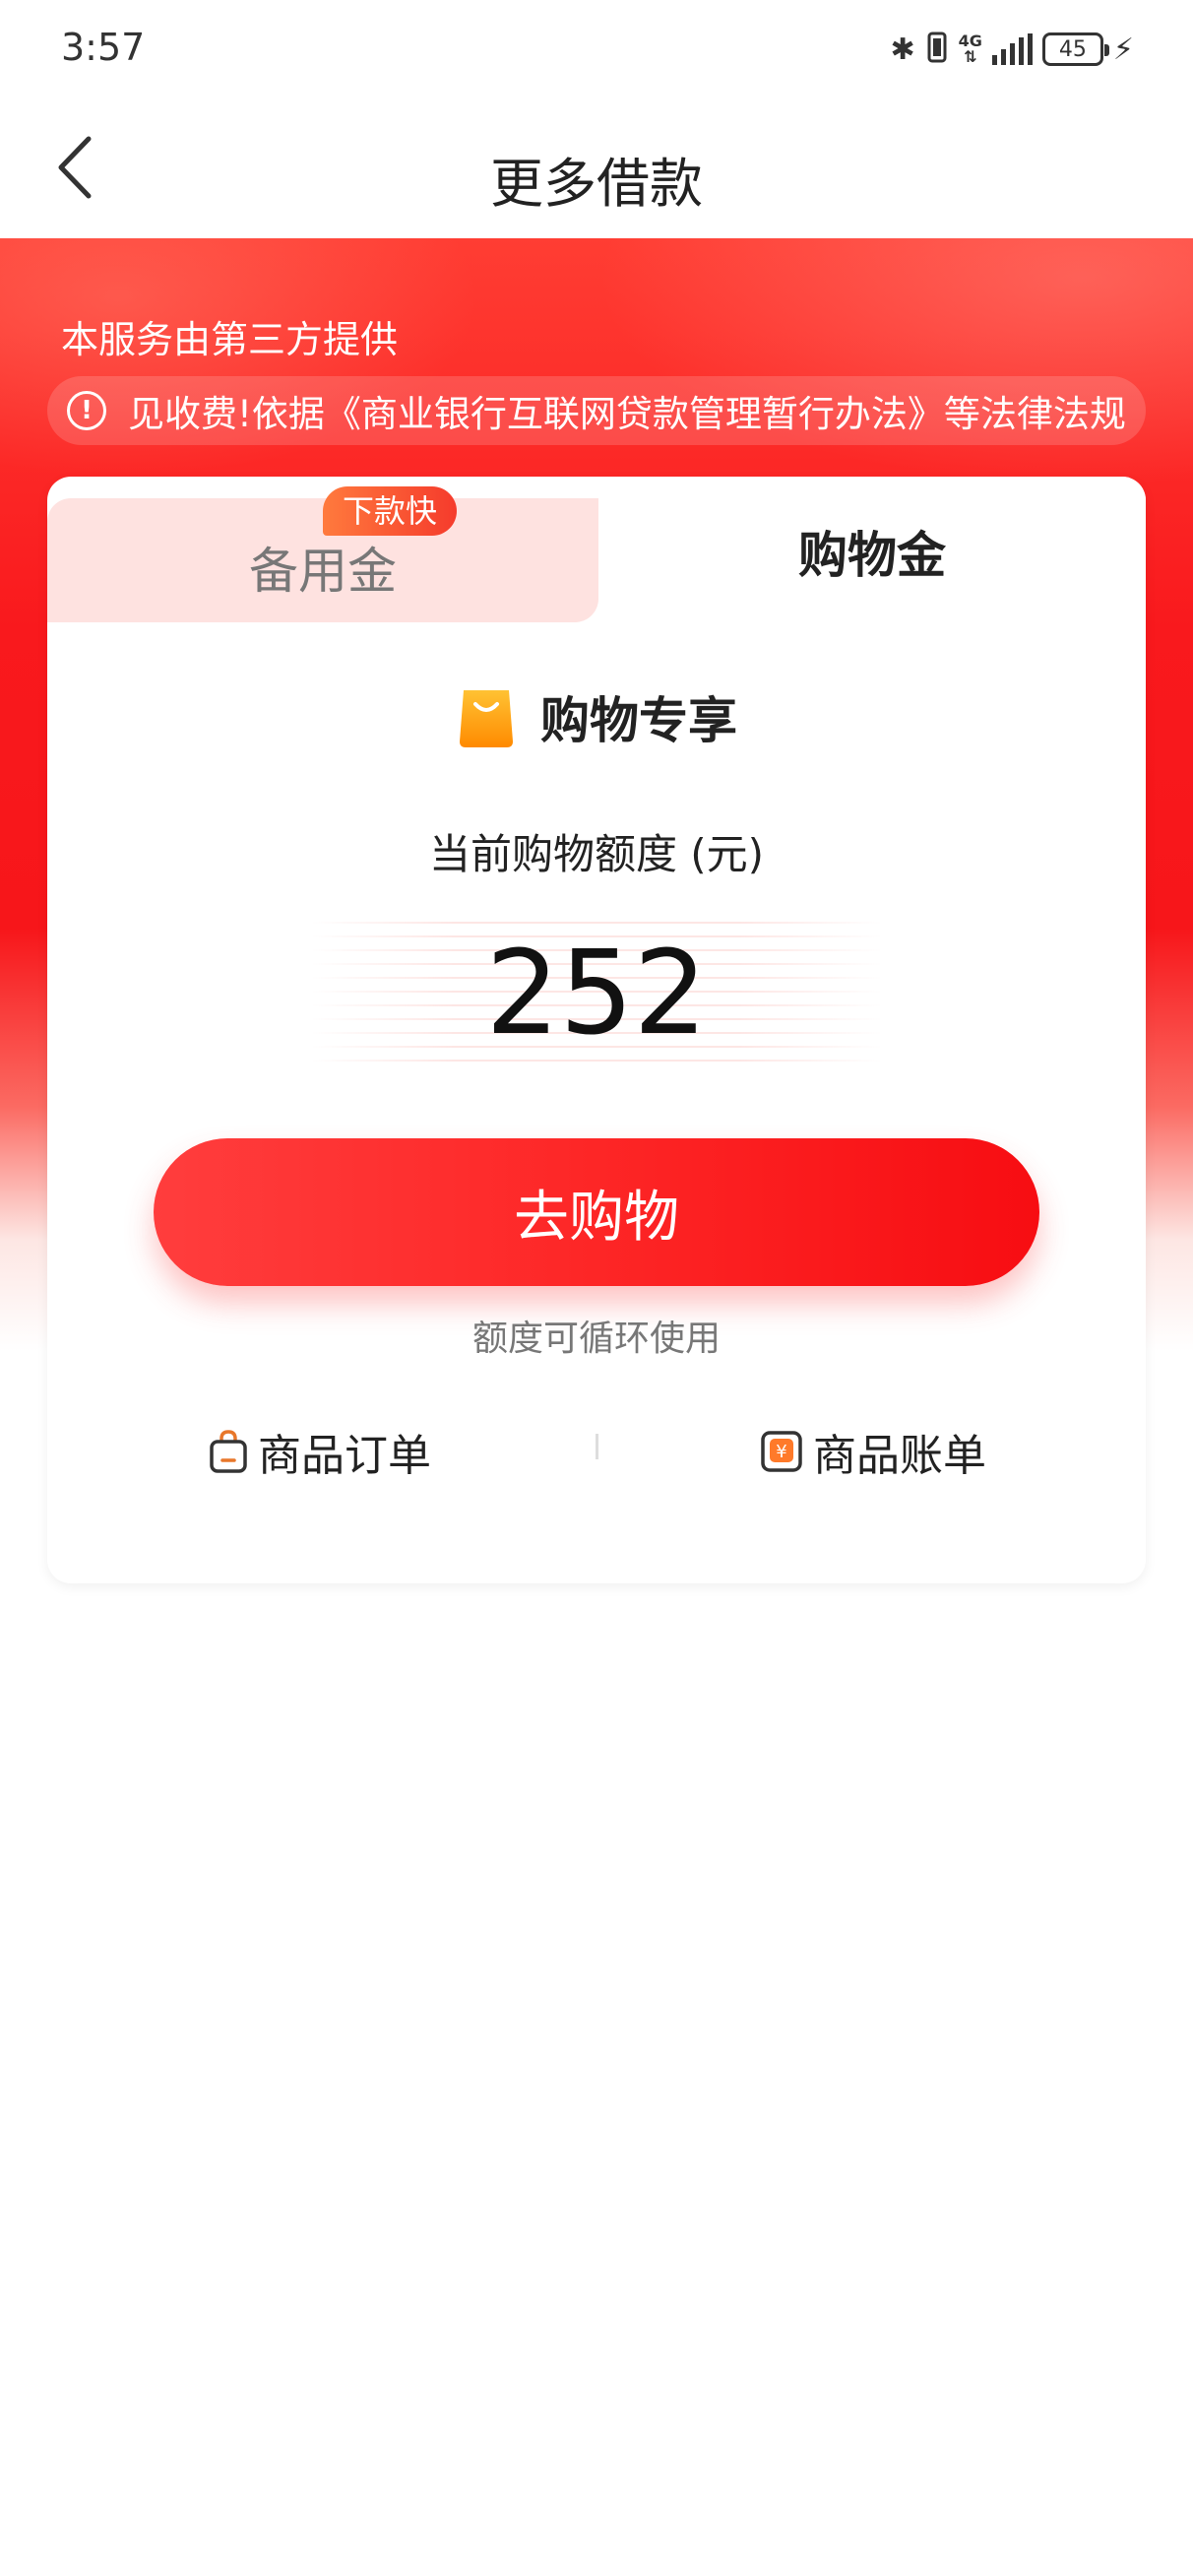 Image resolution: width=1193 pixels, height=2576 pixels. I want to click on tab-shopping-funds: 购物金, so click(872, 550).